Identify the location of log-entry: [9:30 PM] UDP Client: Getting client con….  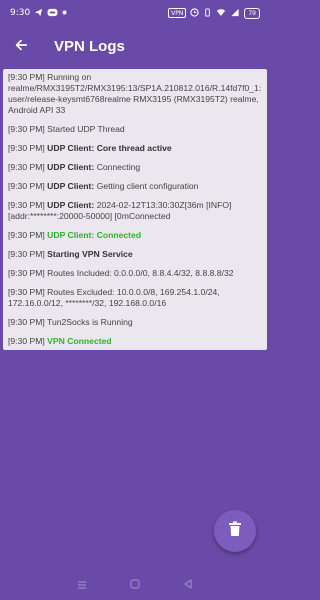
(136, 186).